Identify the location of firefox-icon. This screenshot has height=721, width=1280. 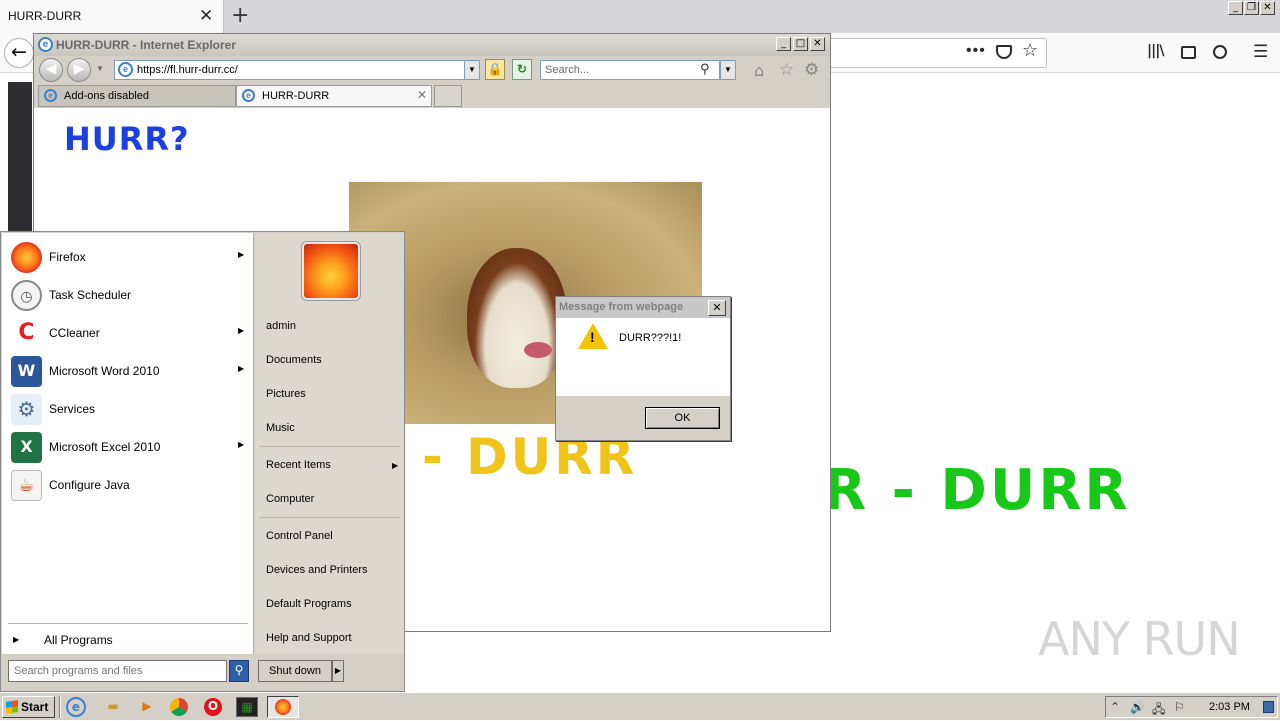
(283, 707).